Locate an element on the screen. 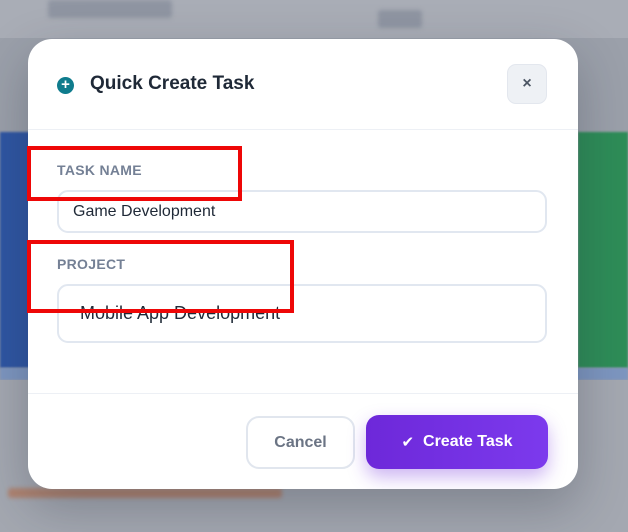 This screenshot has height=532, width=628. modal-title: Quick Create Task is located at coordinates (172, 83).